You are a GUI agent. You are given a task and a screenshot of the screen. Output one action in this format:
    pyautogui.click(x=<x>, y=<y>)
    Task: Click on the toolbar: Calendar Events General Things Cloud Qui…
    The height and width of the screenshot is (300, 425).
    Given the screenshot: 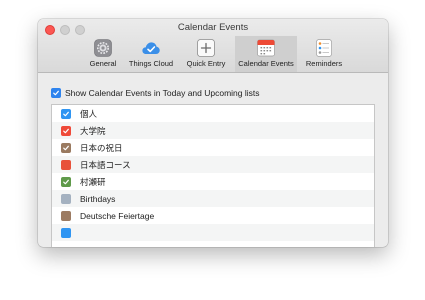 What is the action you would take?
    pyautogui.click(x=213, y=46)
    